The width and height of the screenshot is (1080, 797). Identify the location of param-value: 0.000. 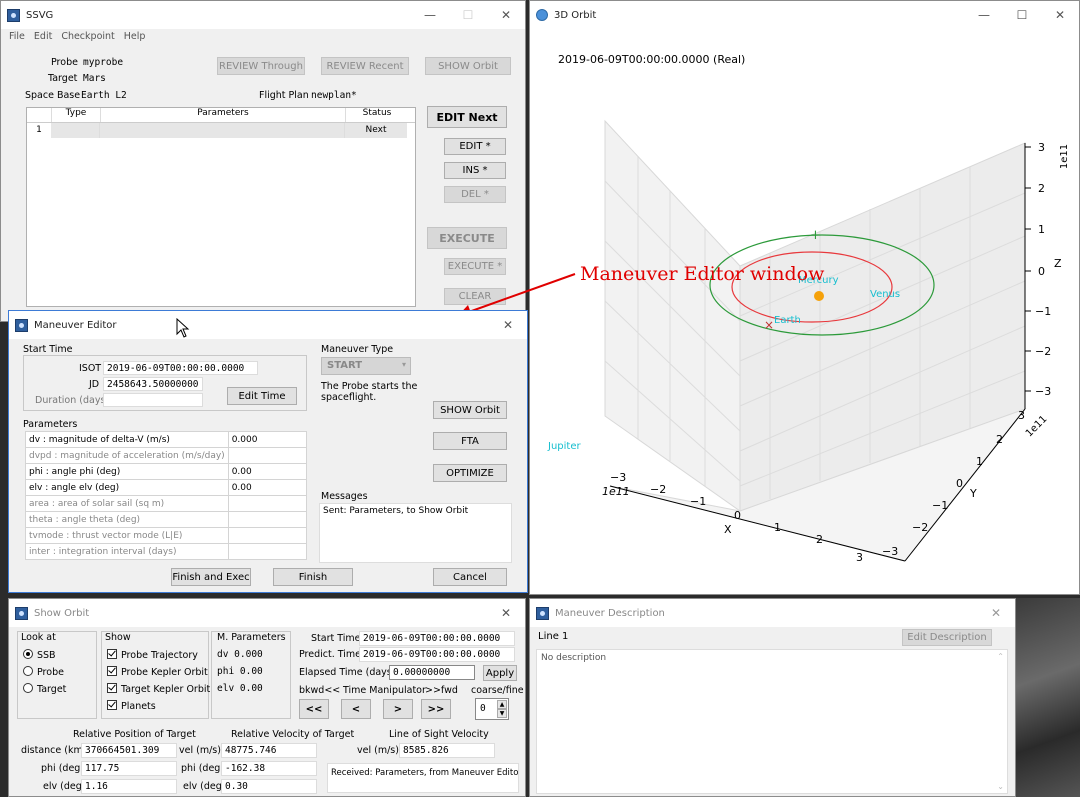
(267, 439).